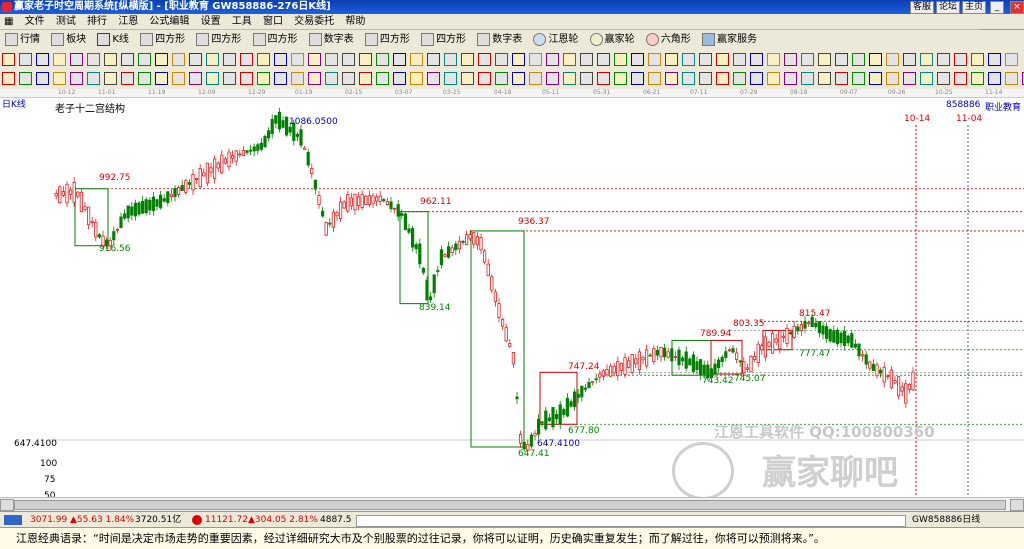  What do you see at coordinates (498, 40) in the screenshot?
I see `toolbar-item-table-2: 数字表` at bounding box center [498, 40].